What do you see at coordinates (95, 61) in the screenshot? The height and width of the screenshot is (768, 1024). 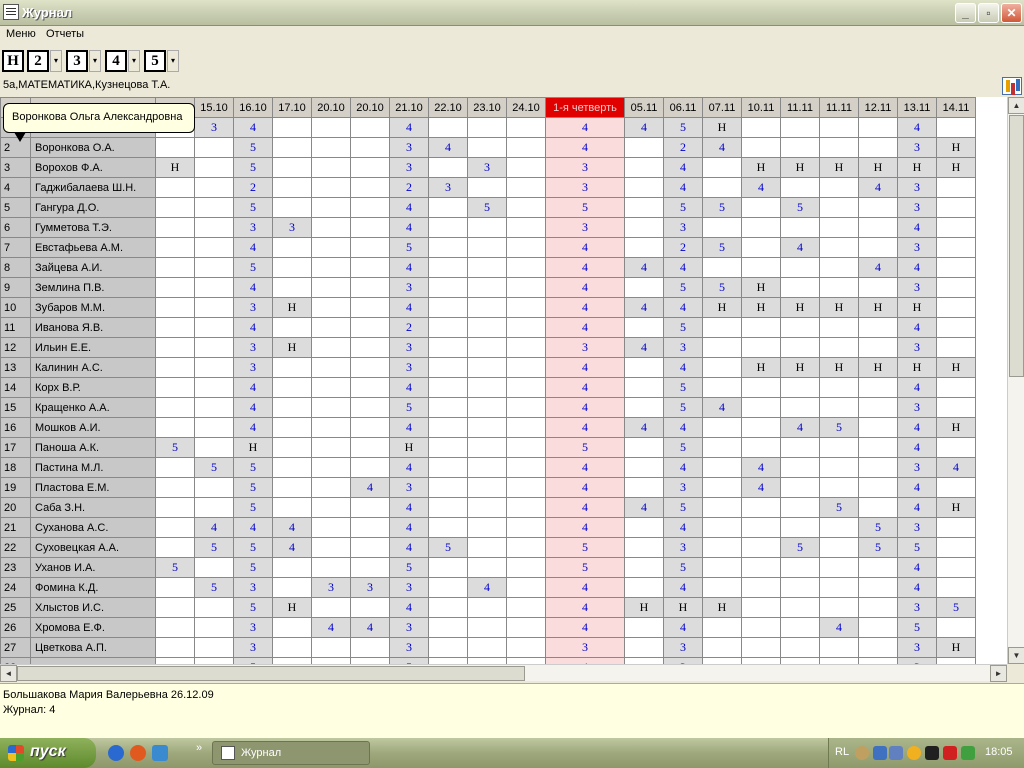 I see `grade-3-dropdown: ▾` at bounding box center [95, 61].